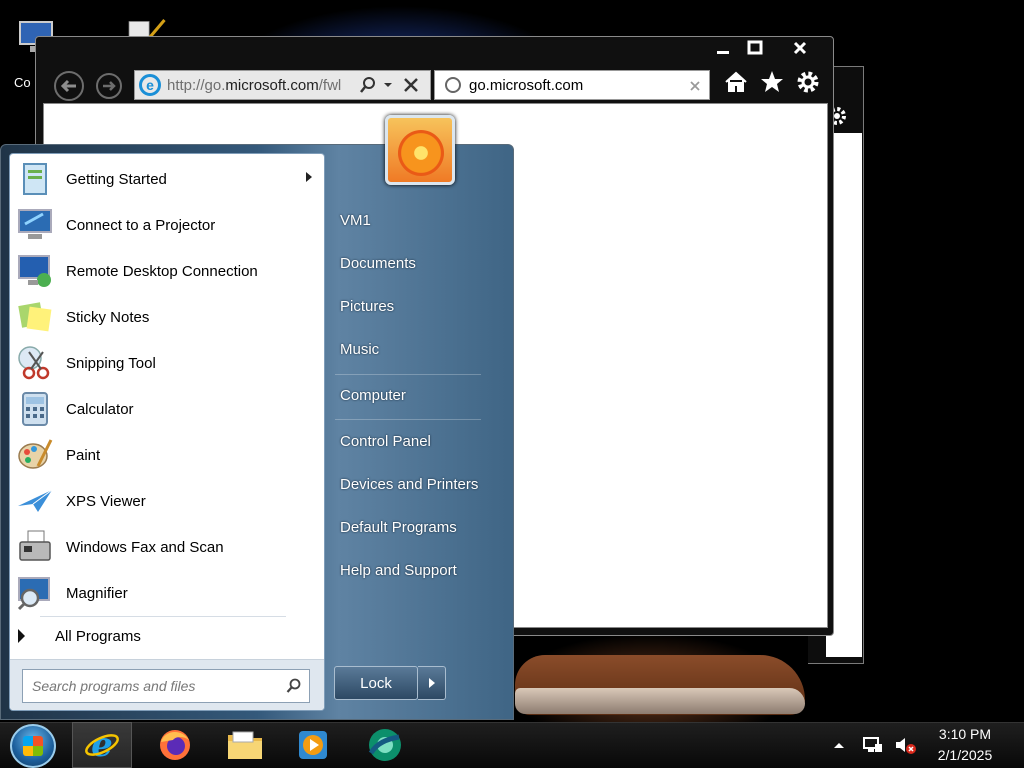 The height and width of the screenshot is (768, 1024). What do you see at coordinates (695, 86) in the screenshot?
I see `close-tab-icon` at bounding box center [695, 86].